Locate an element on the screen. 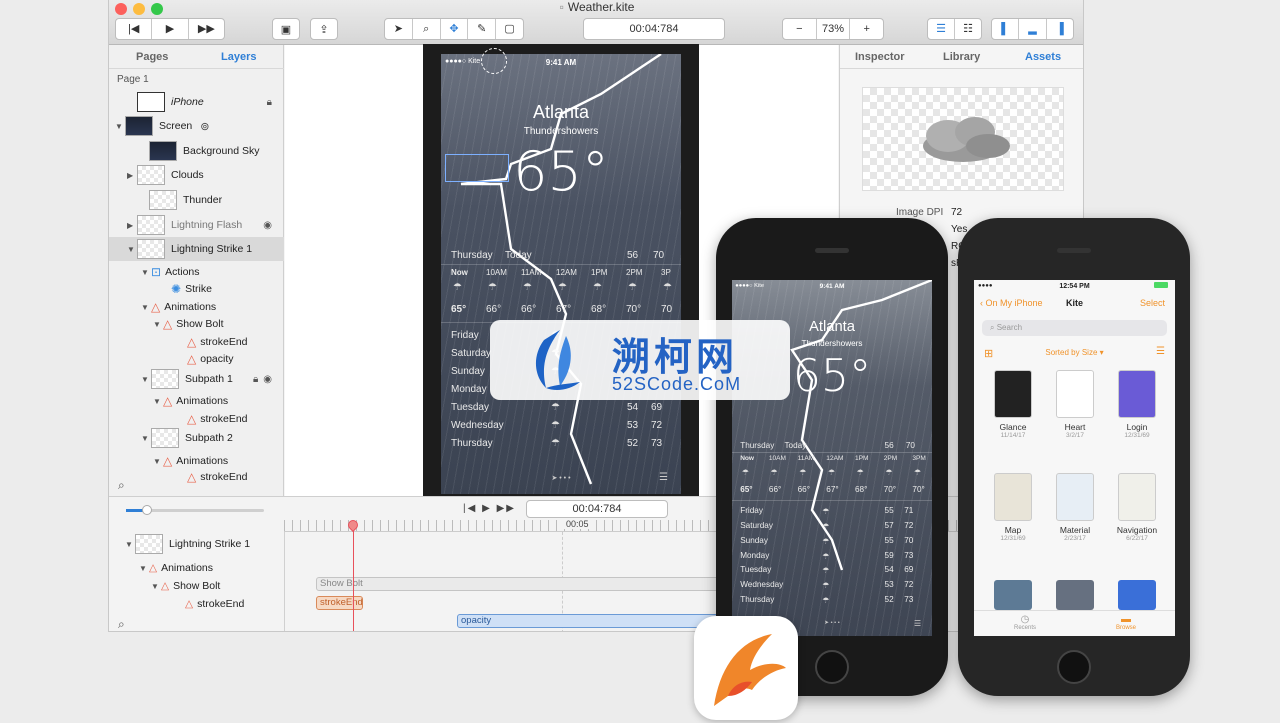  layout-b-button: ☷ is located at coordinates (968, 29).